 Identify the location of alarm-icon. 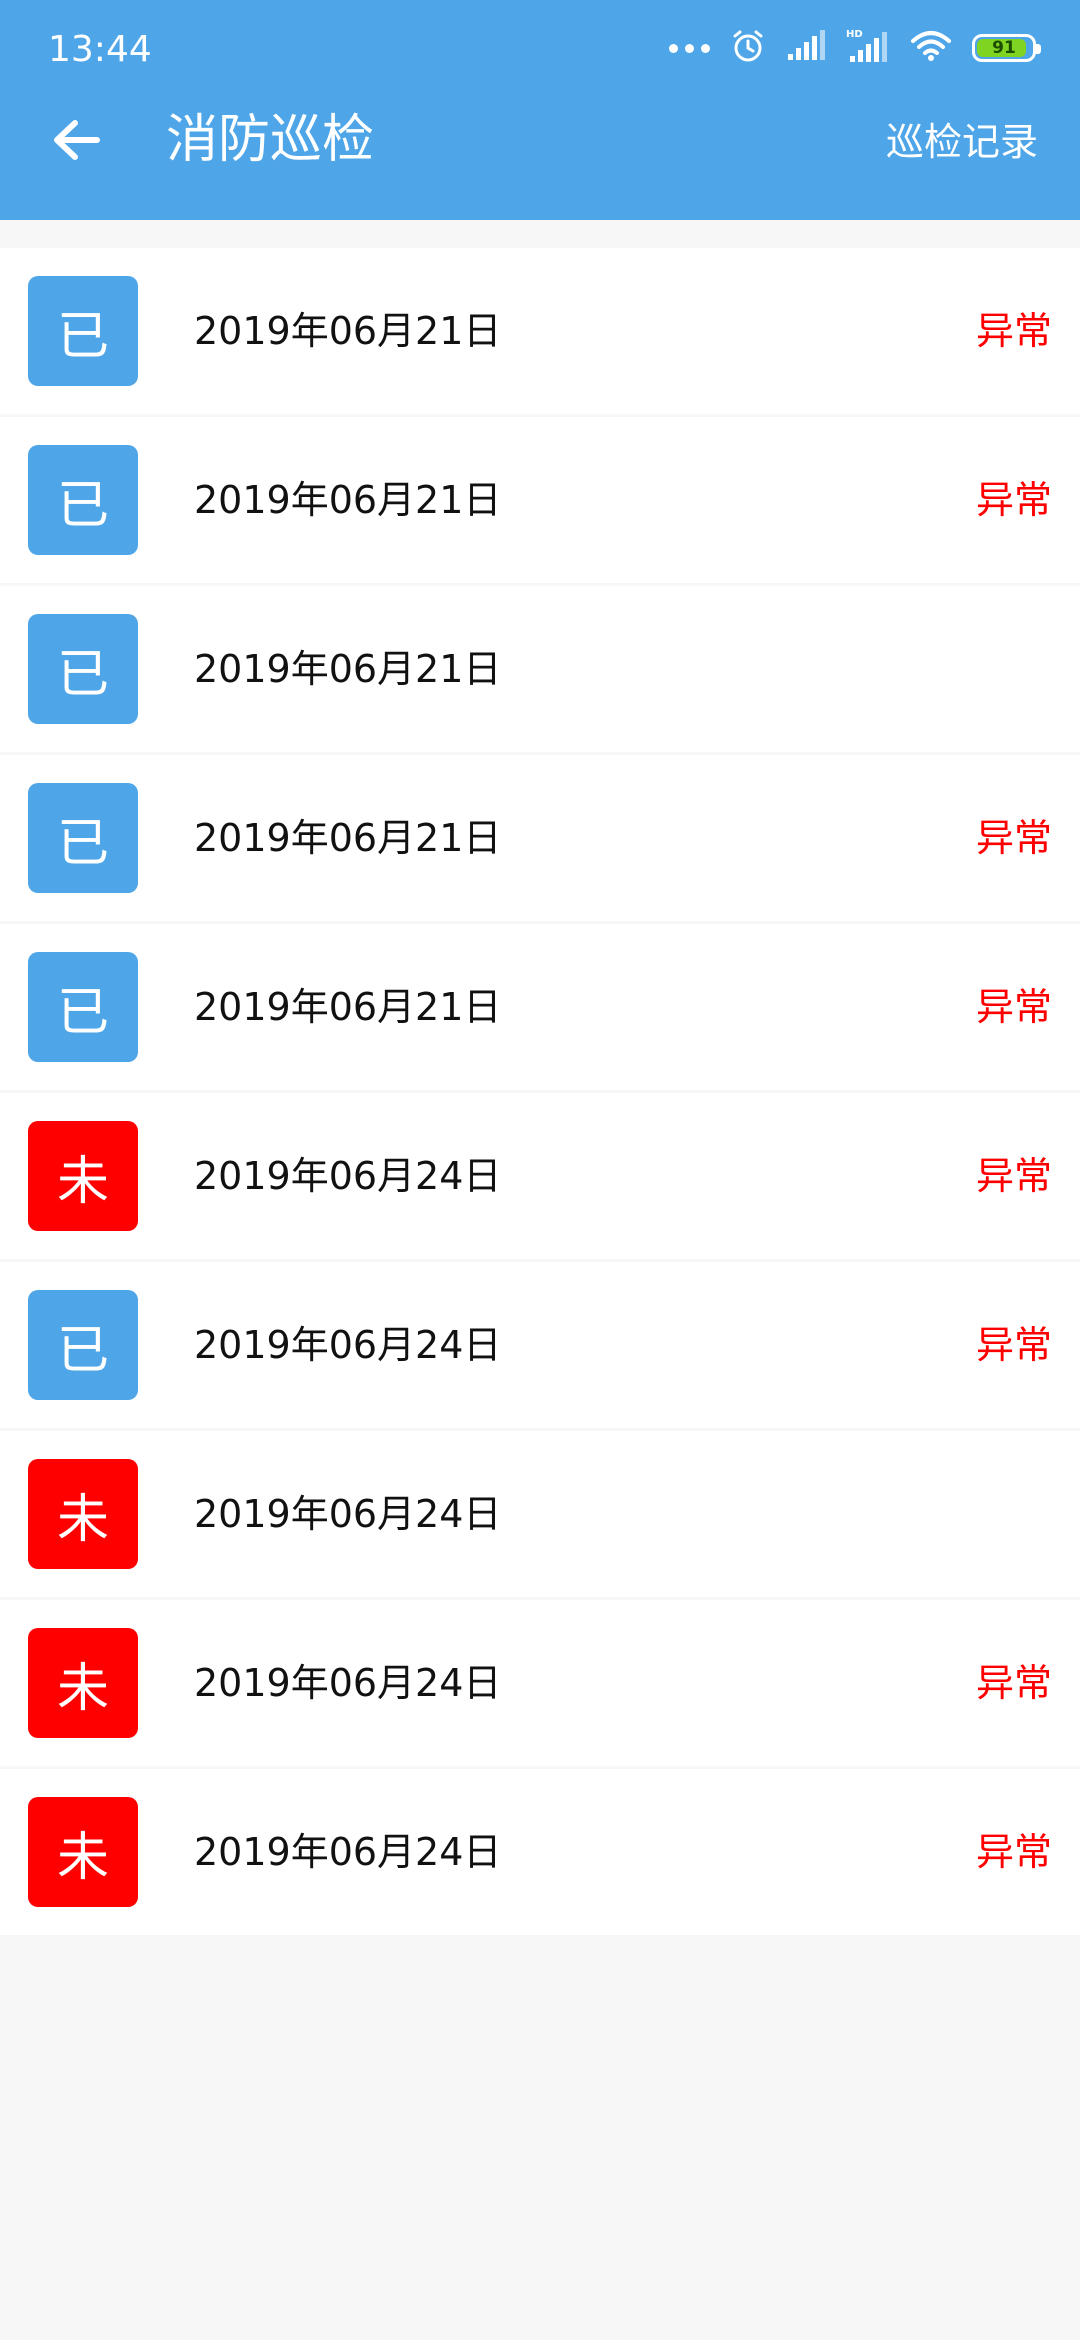
(748, 48).